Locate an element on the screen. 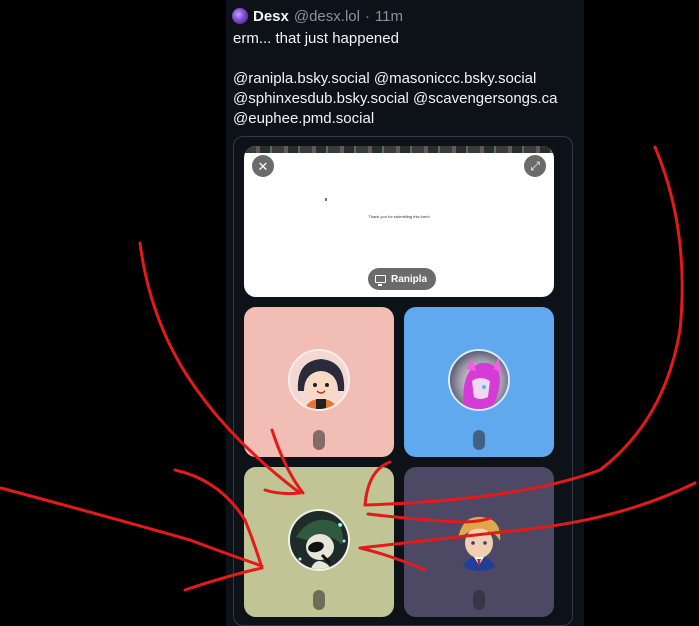 The width and height of the screenshot is (699, 626). mention-link: @euphee.pmd.social is located at coordinates (303, 118).